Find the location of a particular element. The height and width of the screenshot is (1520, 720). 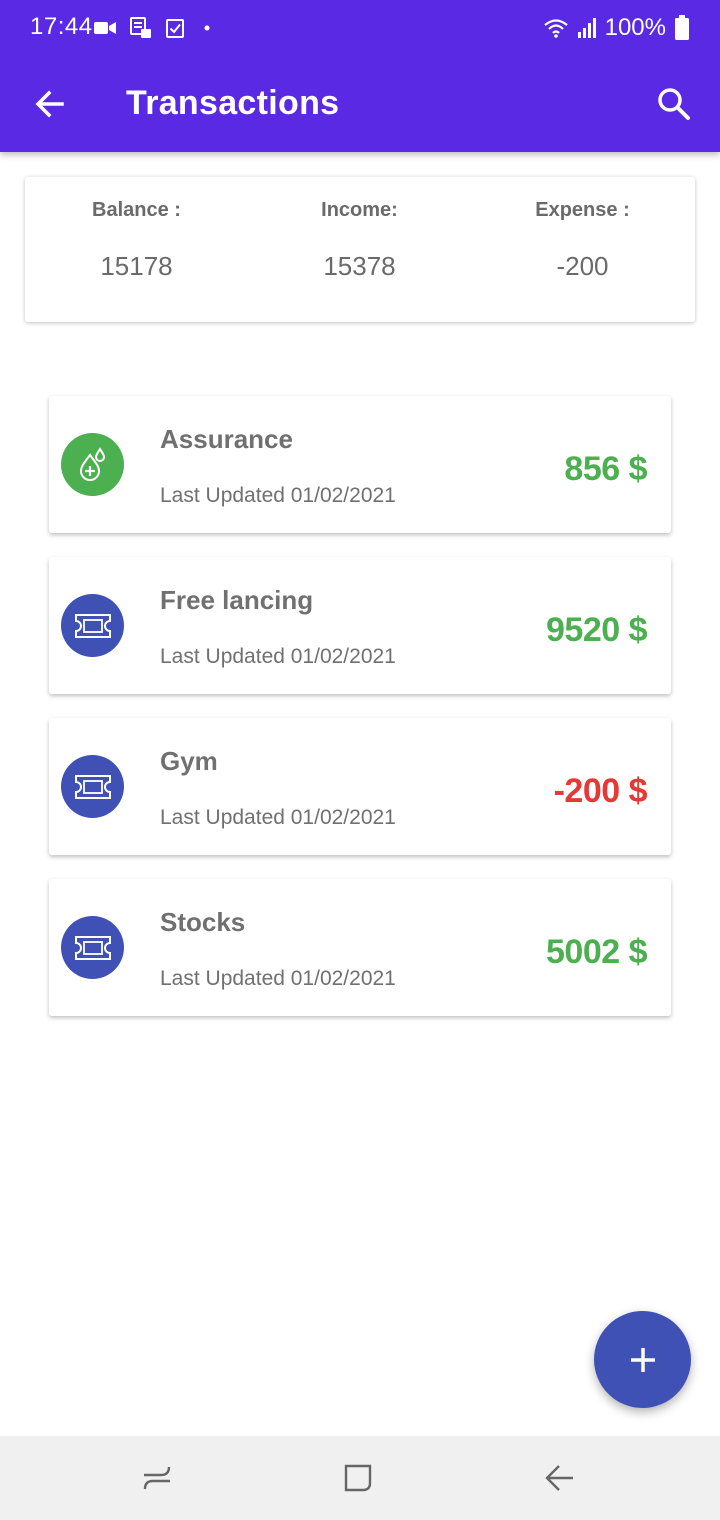

income-summary: Income: 15378 is located at coordinates (359, 249).